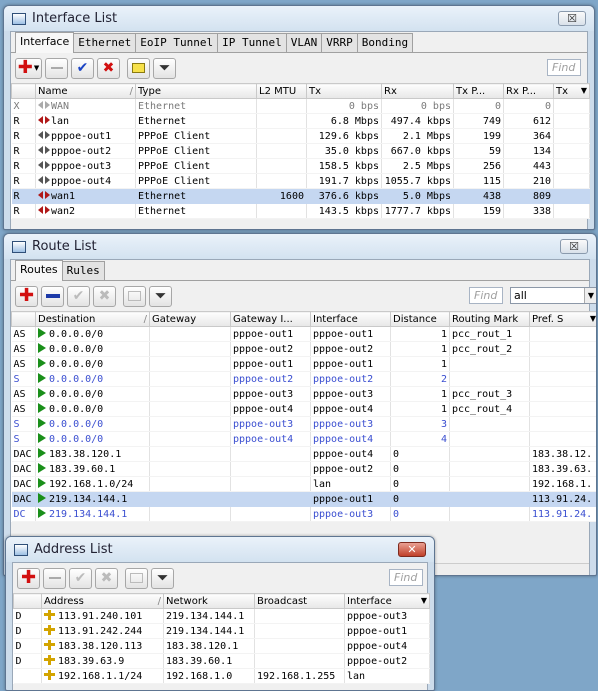 Image resolution: width=598 pixels, height=691 pixels. I want to click on interface-row: Rlan Ethernet 6.8 Mbps 497.4 kbps 749 612, so click(300, 121).